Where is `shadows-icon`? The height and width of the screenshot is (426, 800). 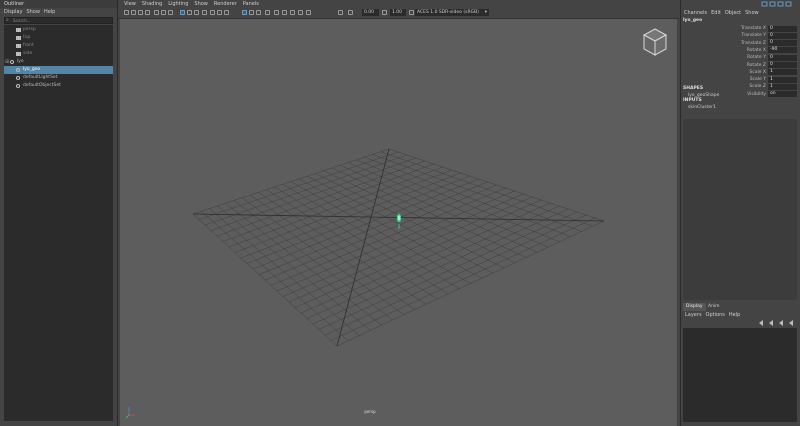 shadows-icon is located at coordinates (226, 12).